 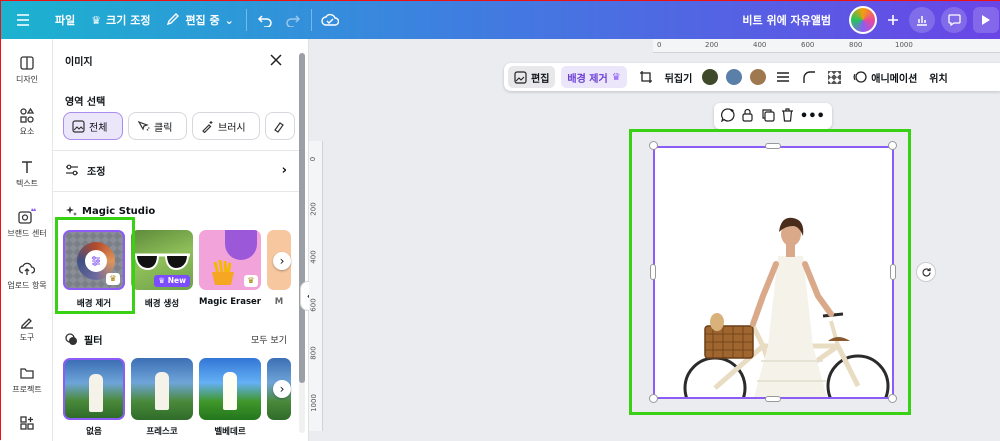 I want to click on filter-label: 프레스코, so click(x=162, y=432).